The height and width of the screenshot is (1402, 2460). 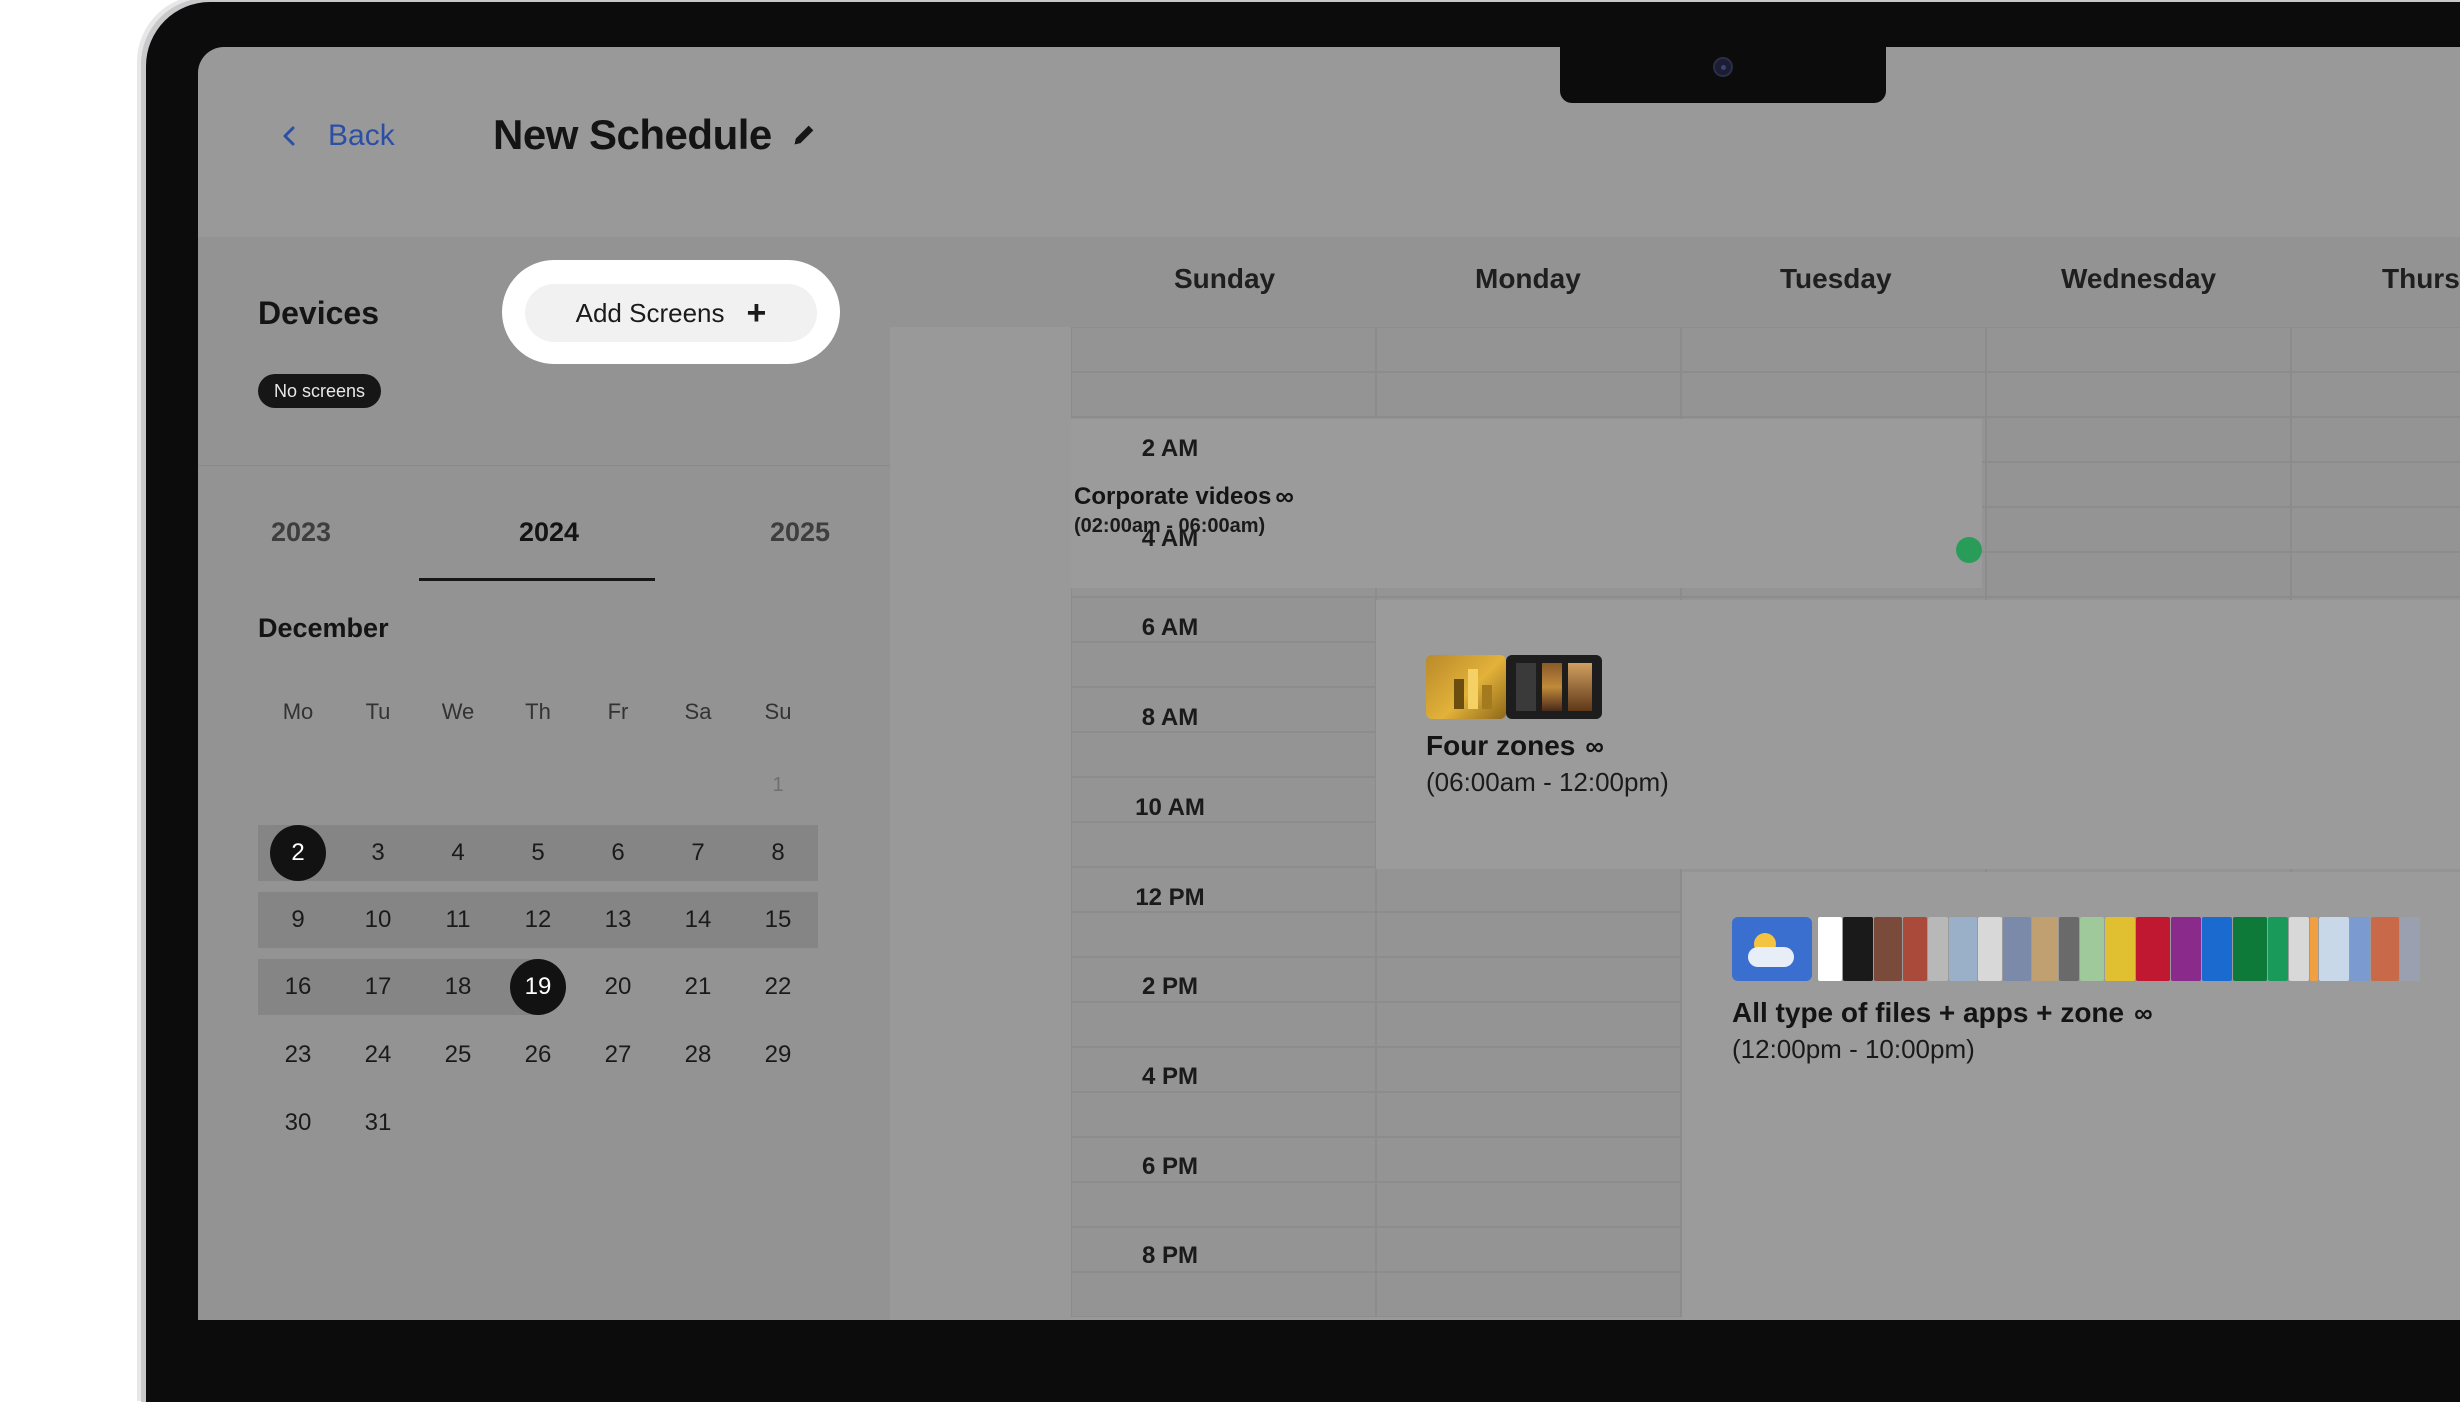 I want to click on calendar-day: 23, so click(x=298, y=1055).